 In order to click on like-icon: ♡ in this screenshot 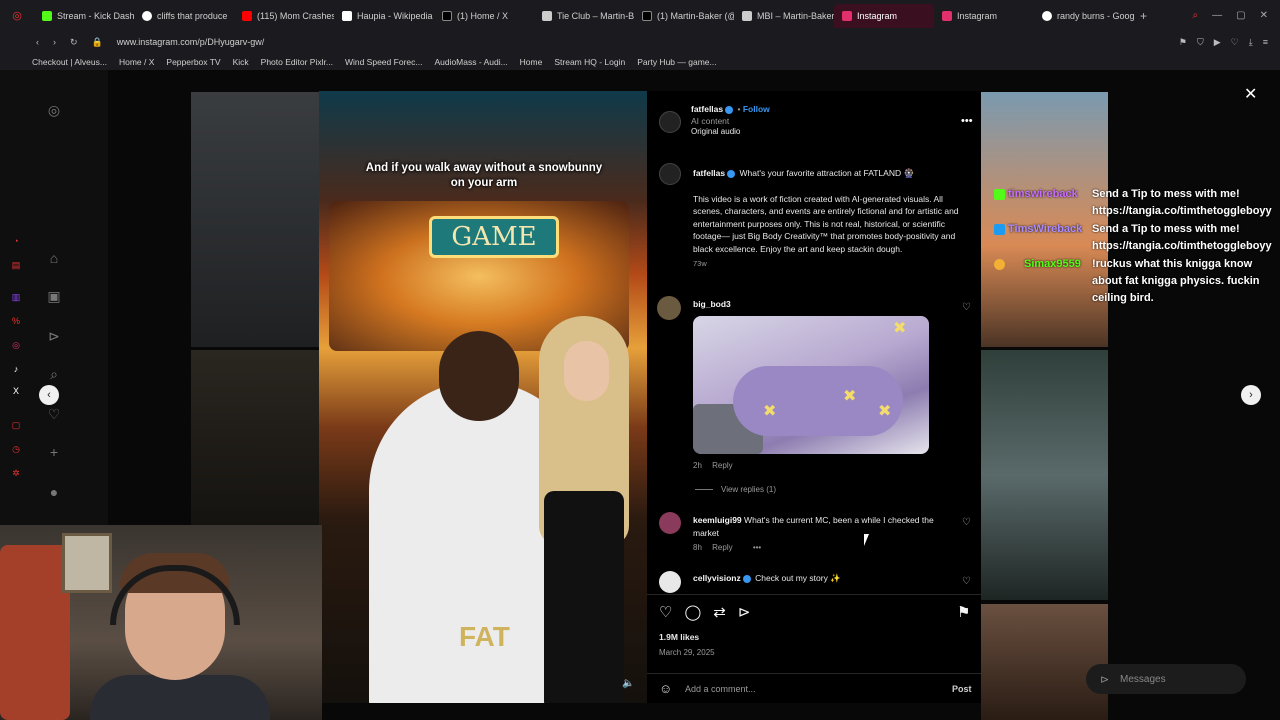, I will do `click(665, 612)`.